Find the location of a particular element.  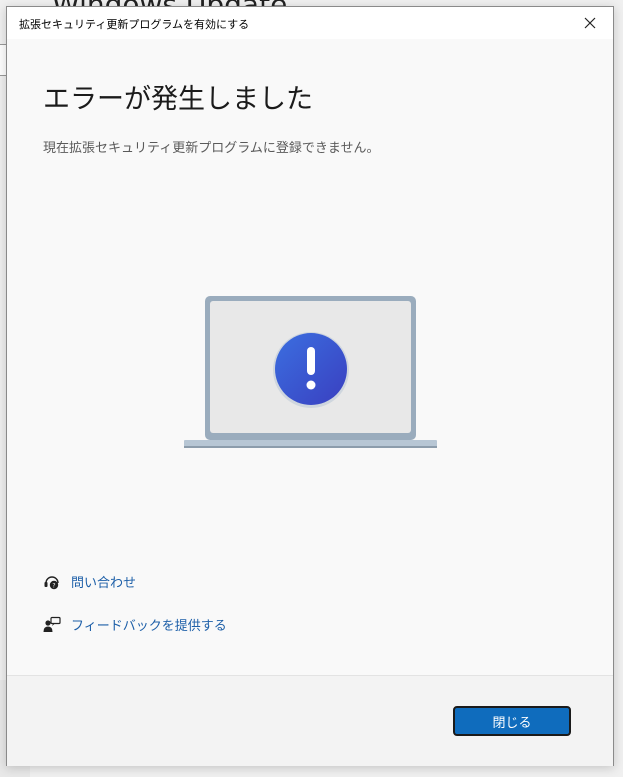

feedback-icon is located at coordinates (52, 625).